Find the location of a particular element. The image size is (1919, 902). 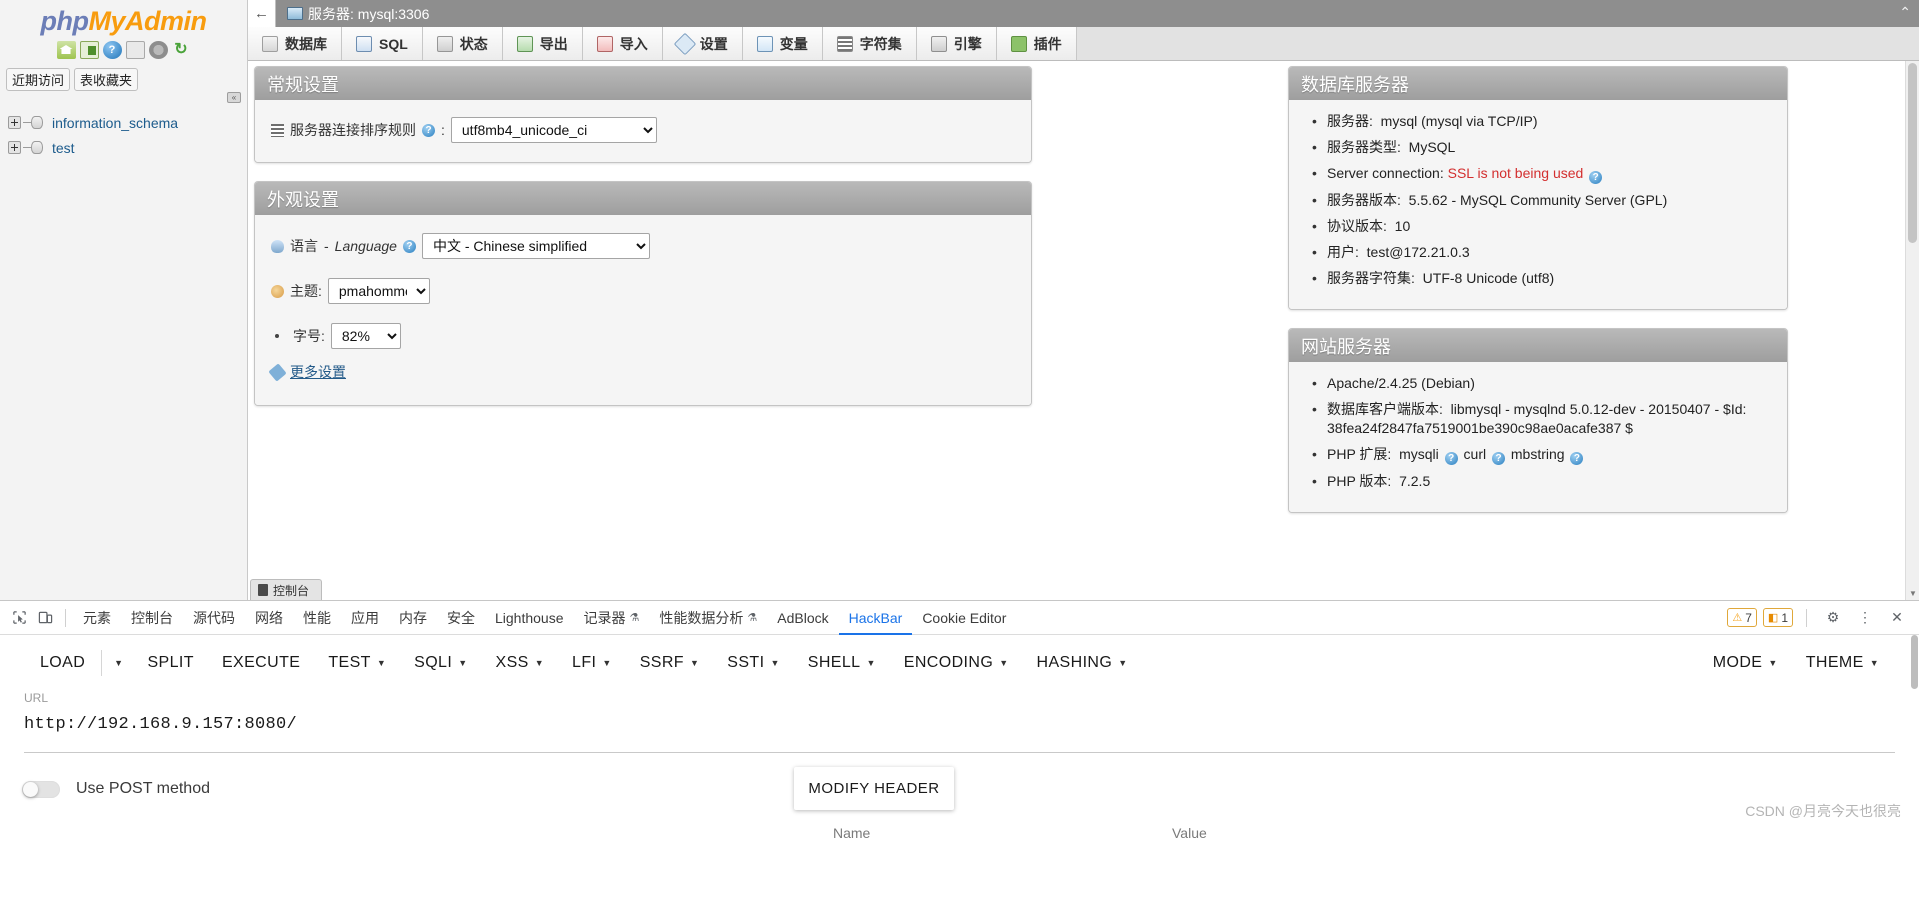

ssti-button: SSTI ▼ is located at coordinates (753, 663).